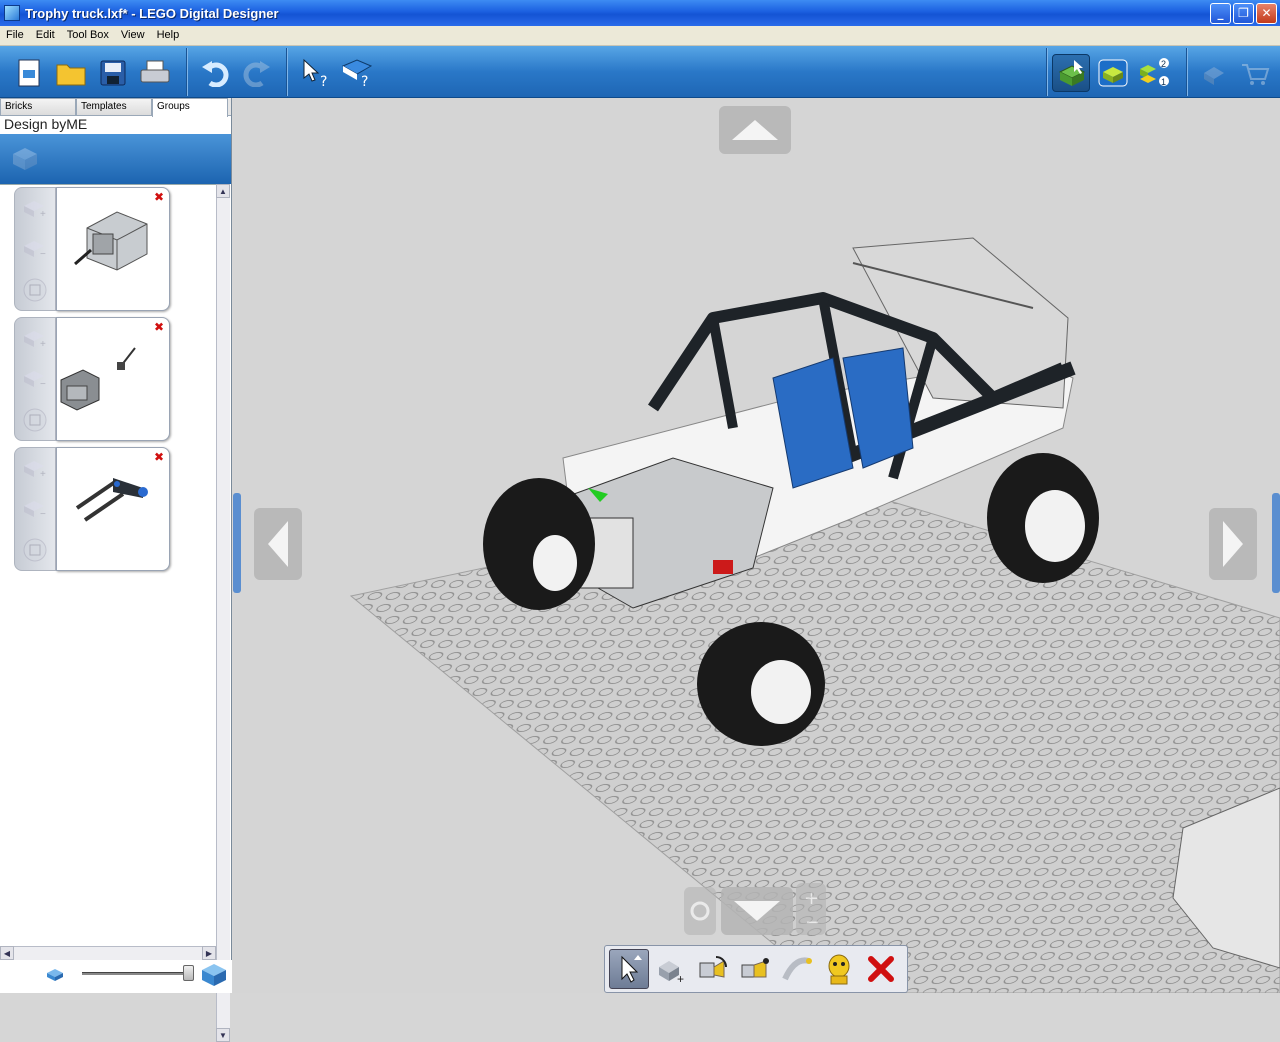 This screenshot has height=1042, width=1280. Describe the element at coordinates (629, 969) in the screenshot. I see `select-tool-button` at that location.